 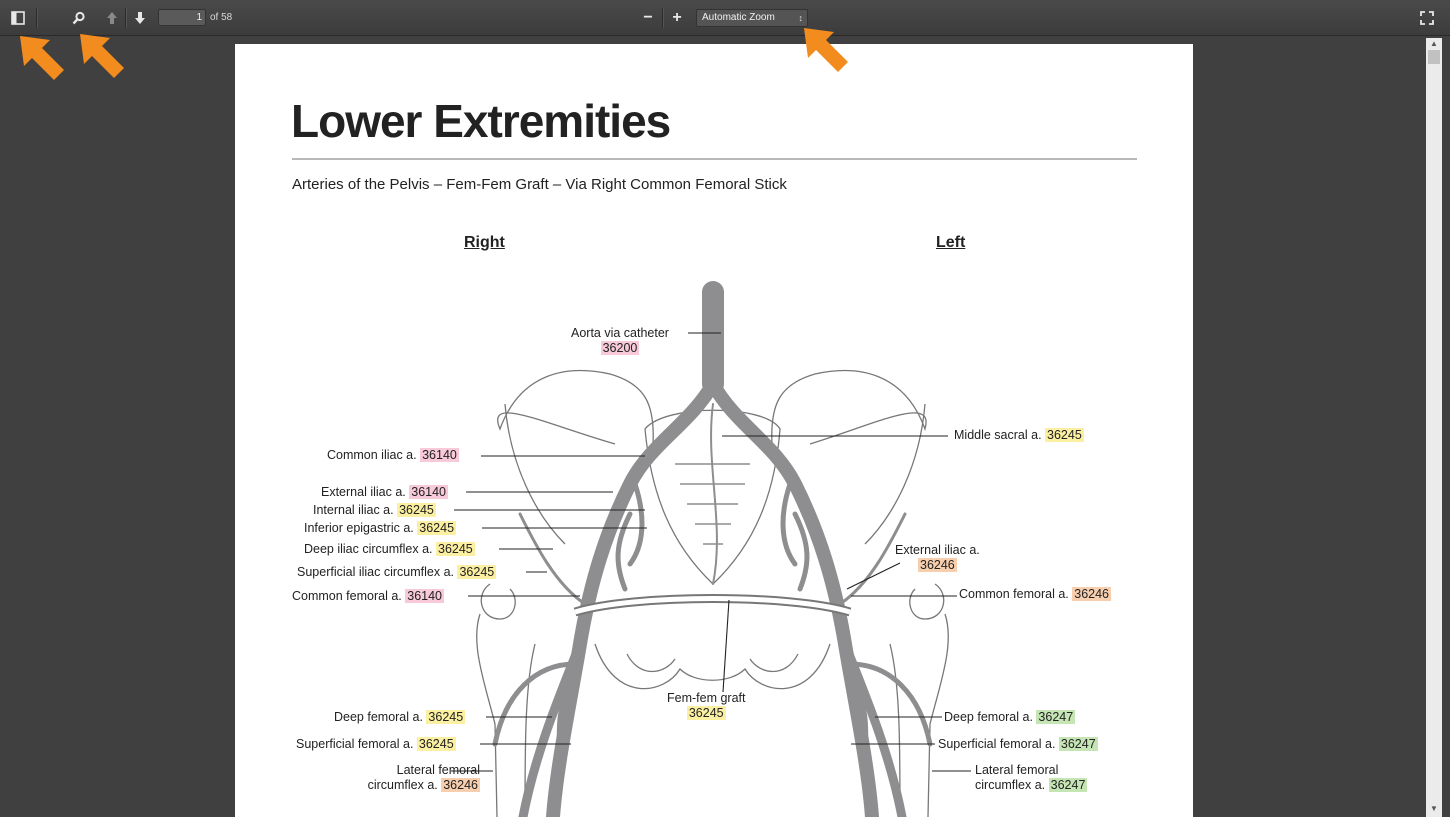 I want to click on label-common-femoral-right: Common femoral a. 36140, so click(x=368, y=596).